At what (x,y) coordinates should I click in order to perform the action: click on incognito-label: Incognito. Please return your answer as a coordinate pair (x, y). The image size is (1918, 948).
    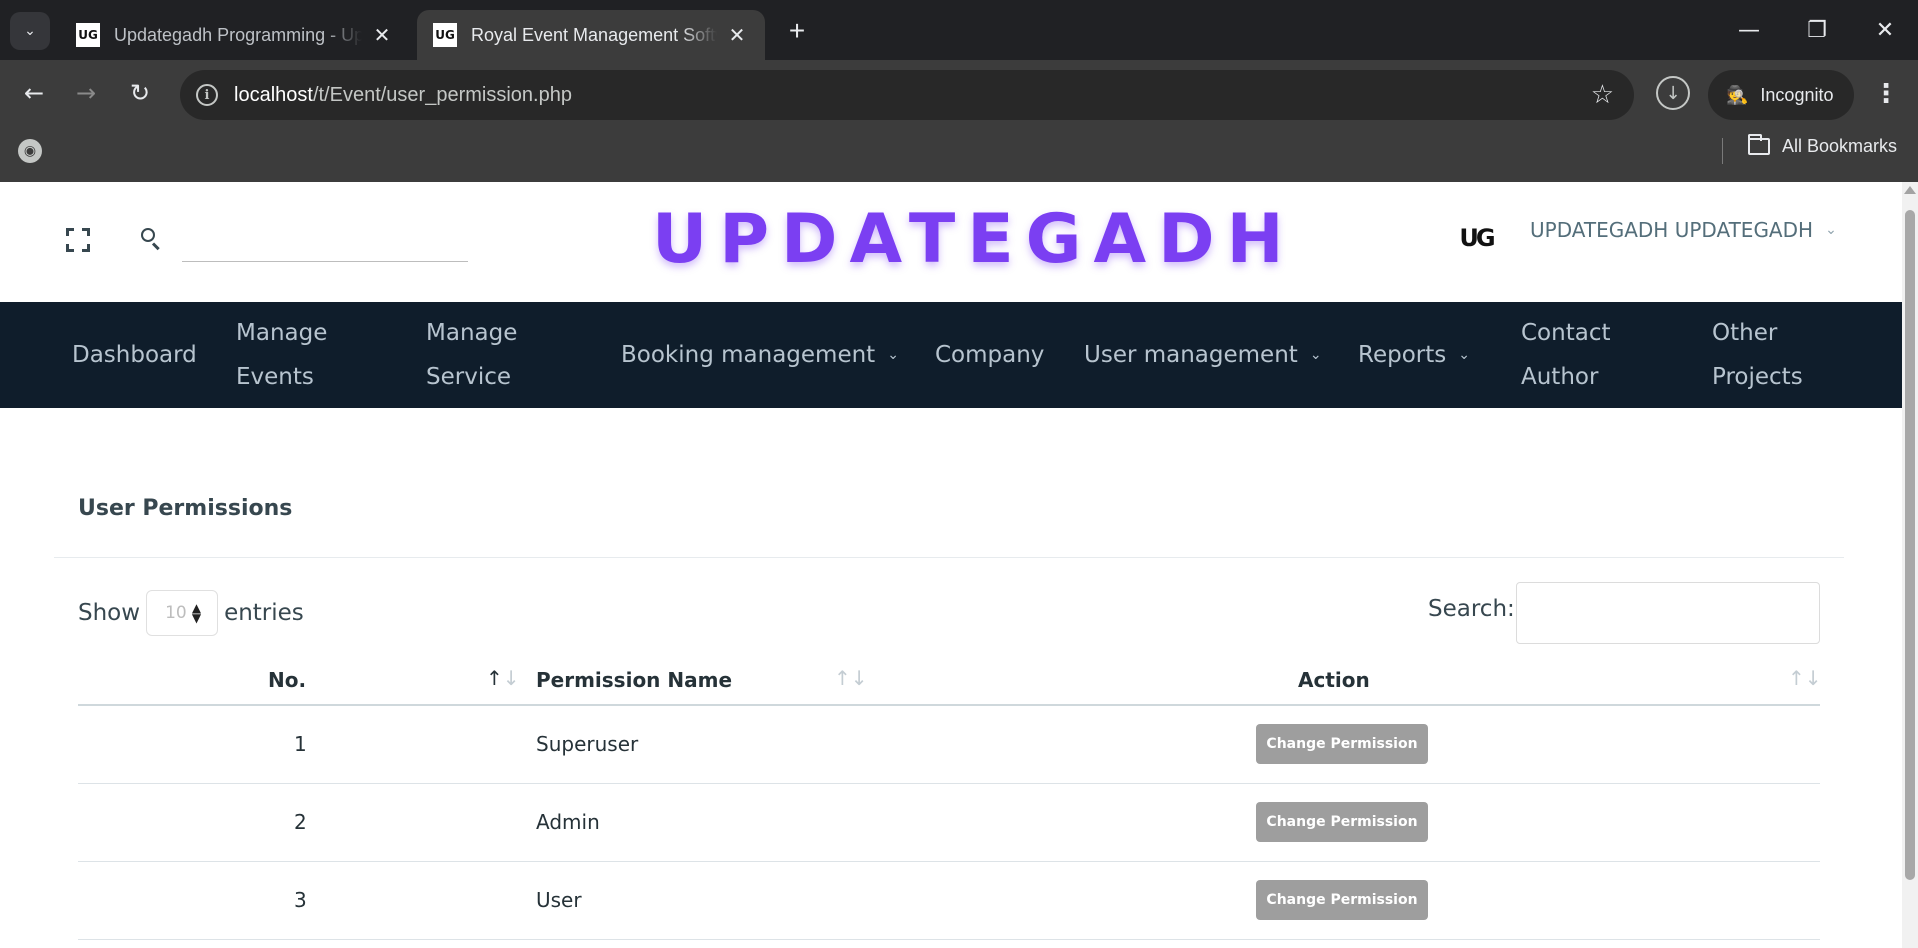
    Looking at the image, I should click on (1797, 94).